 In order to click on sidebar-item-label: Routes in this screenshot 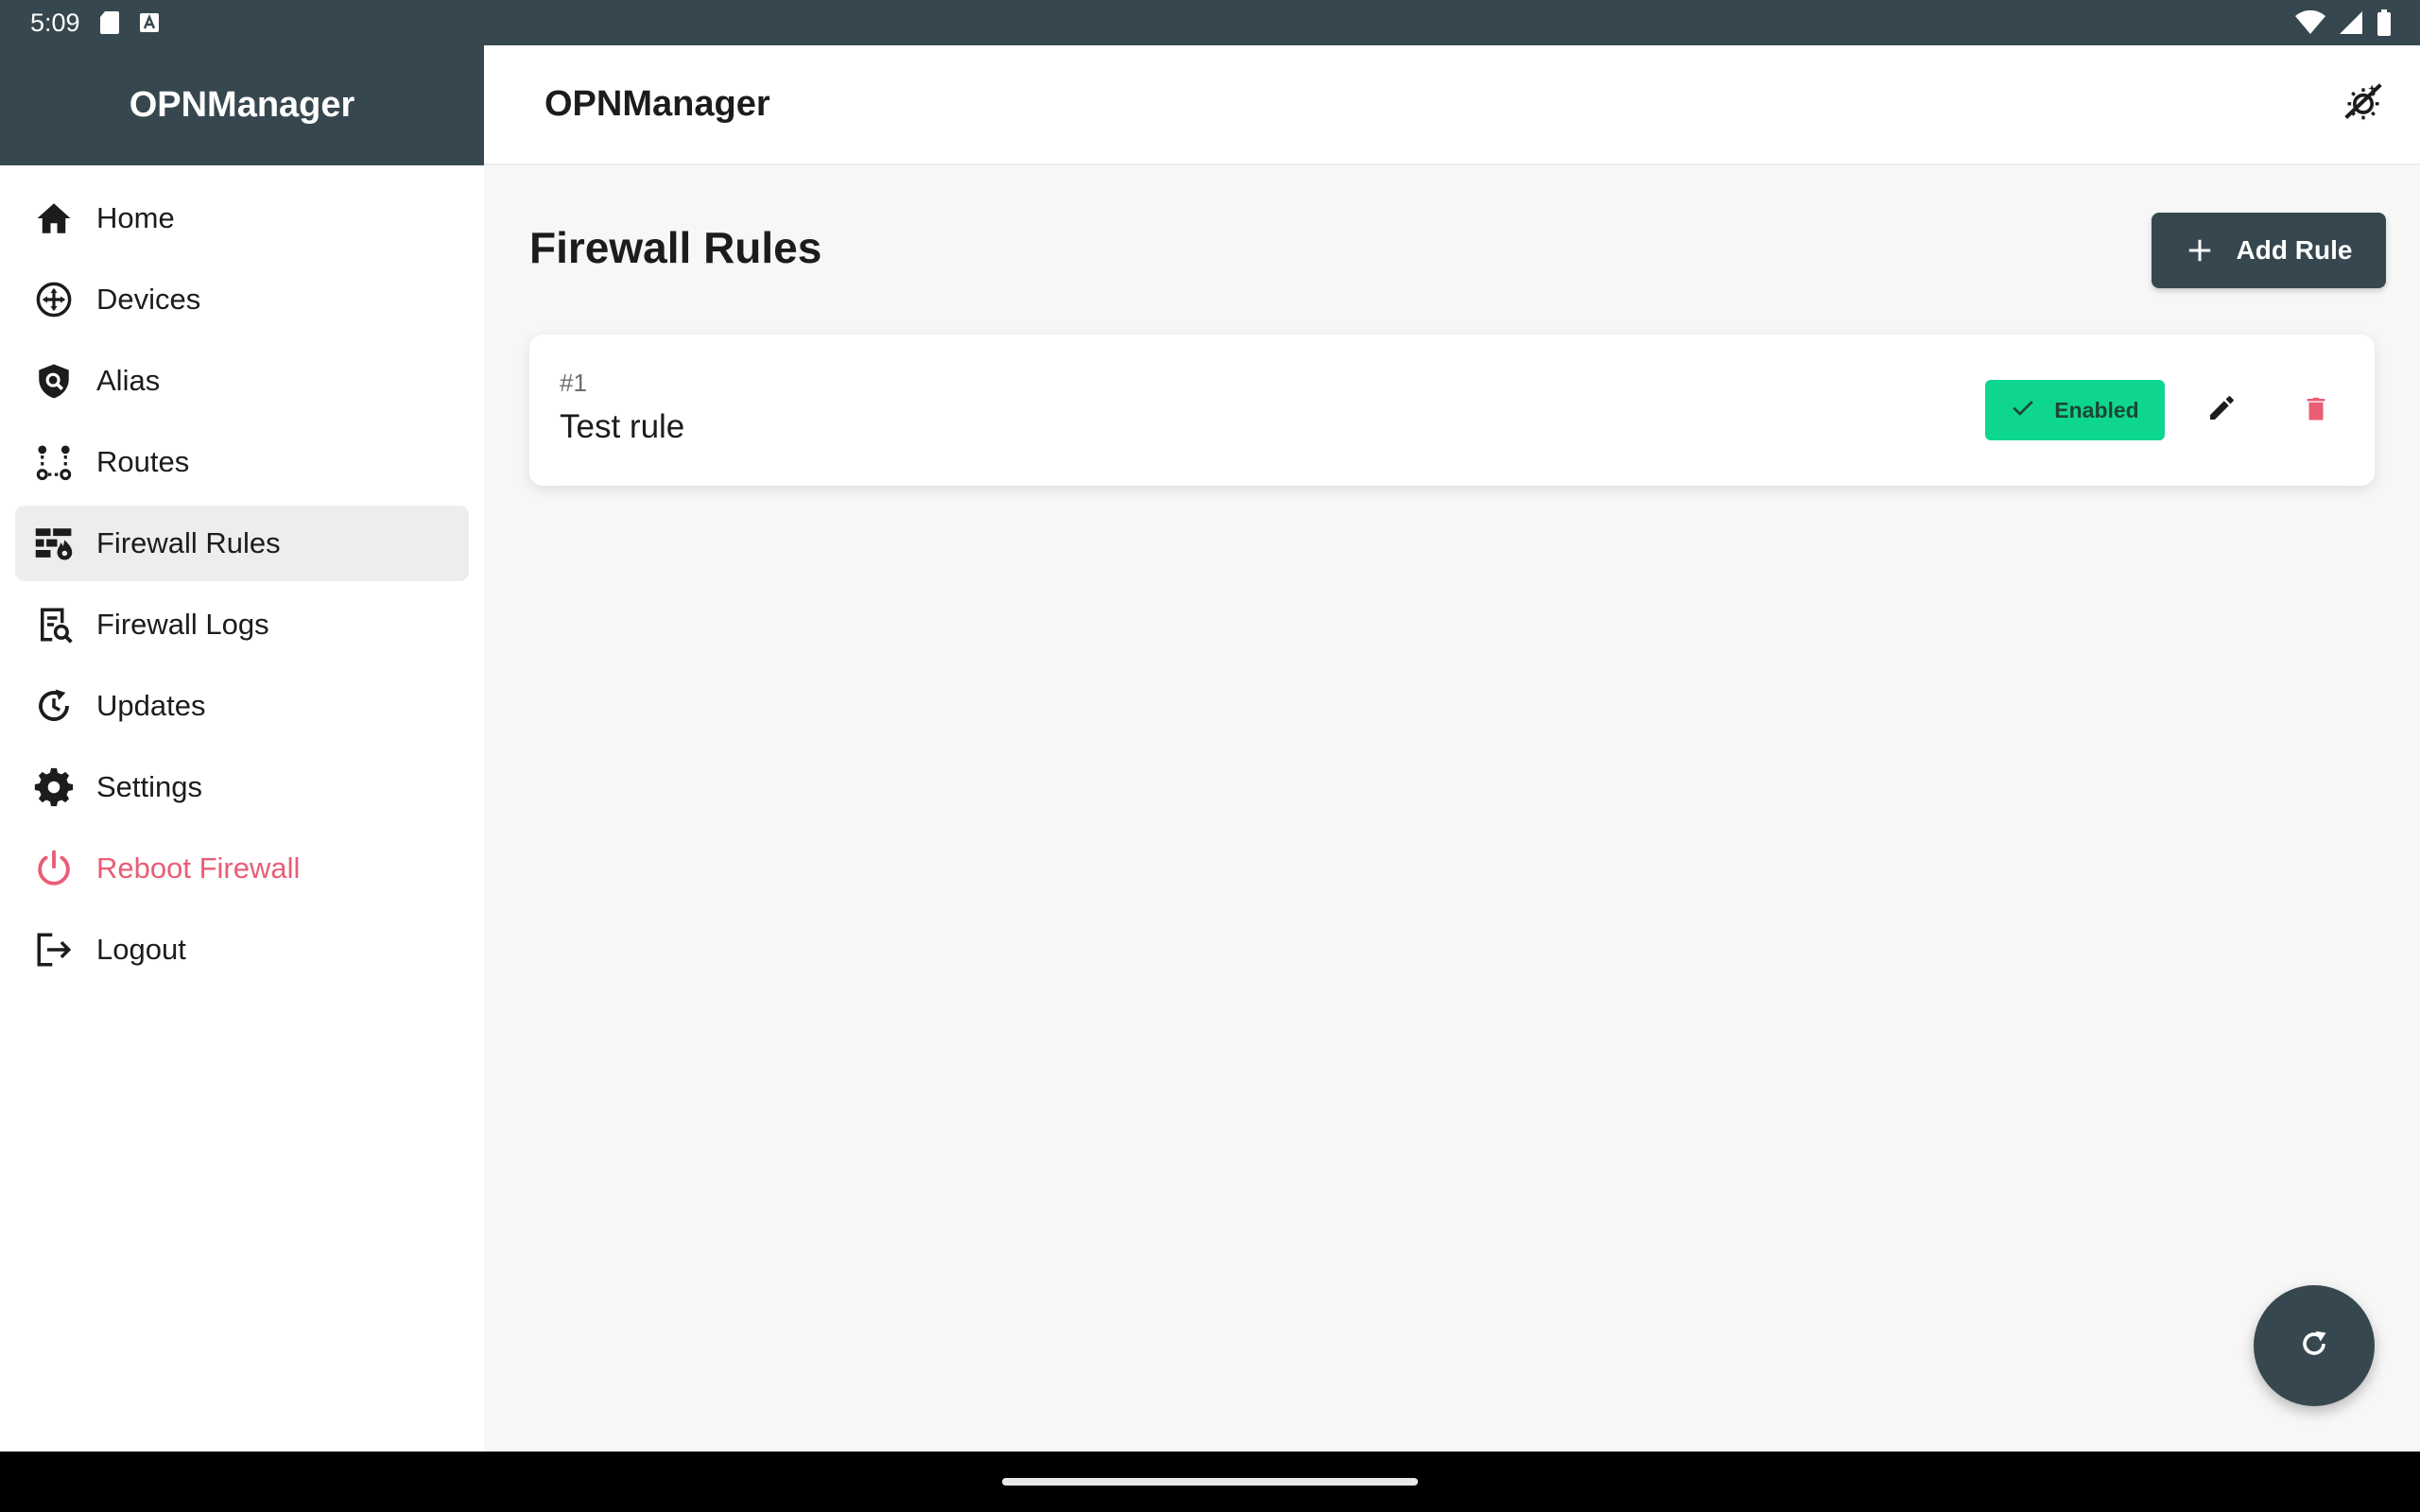, I will do `click(143, 461)`.